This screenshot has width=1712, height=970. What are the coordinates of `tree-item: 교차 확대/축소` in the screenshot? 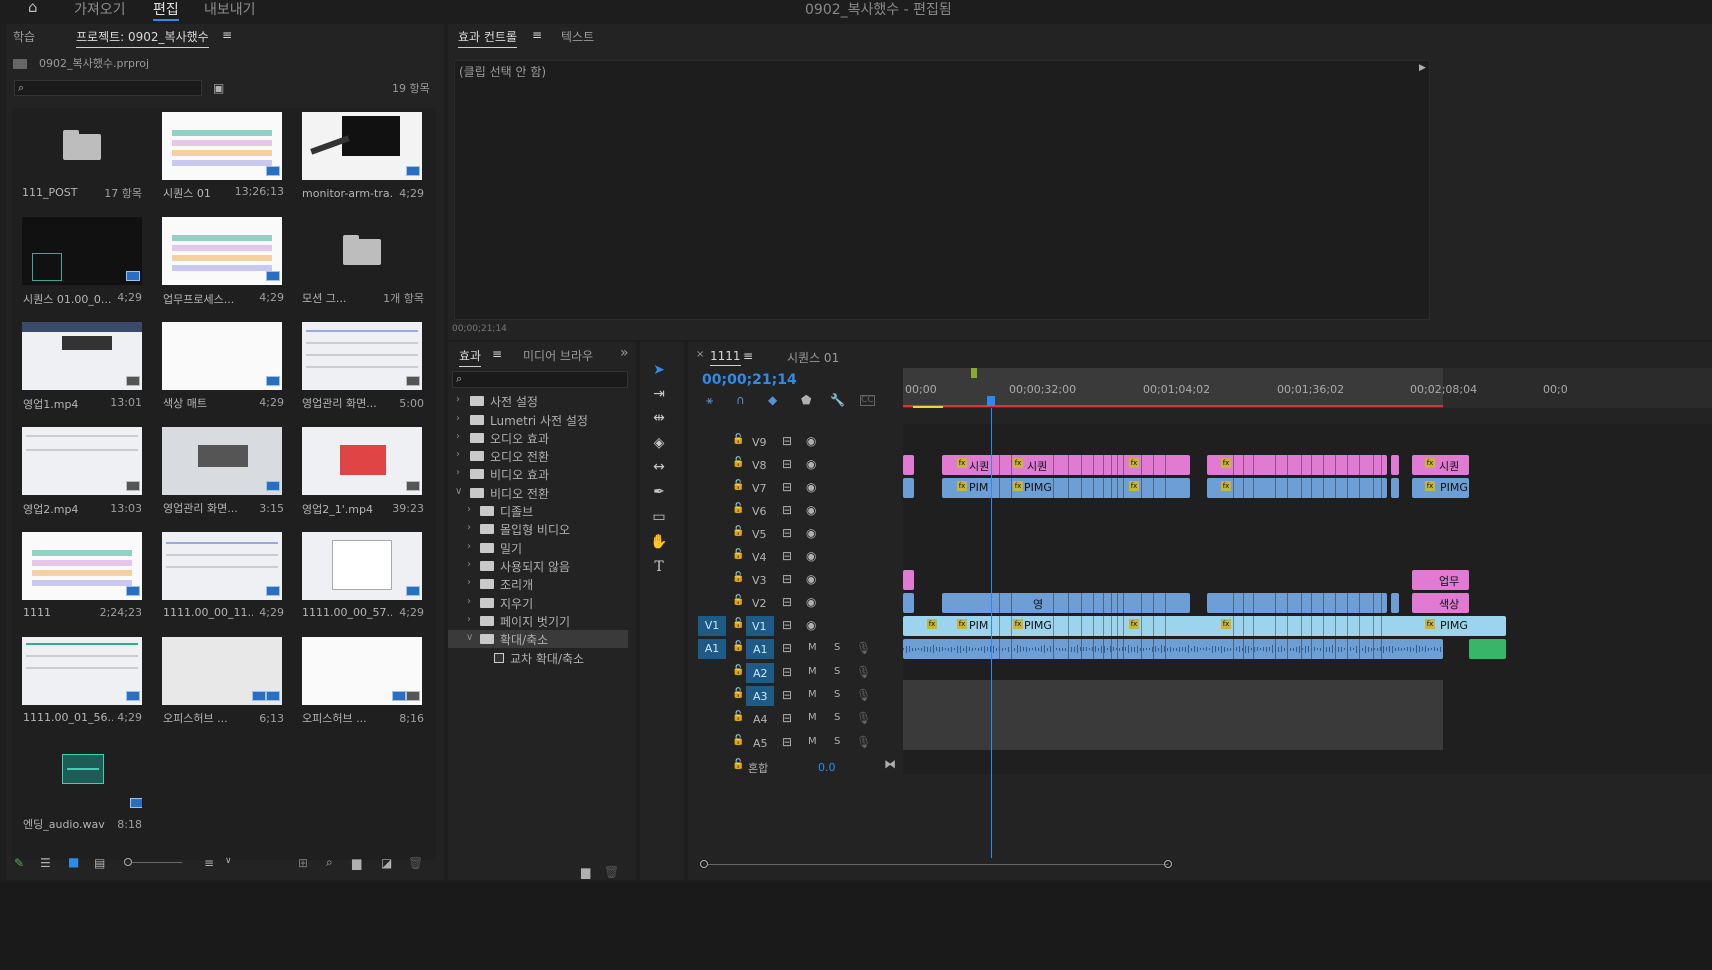 It's located at (538, 658).